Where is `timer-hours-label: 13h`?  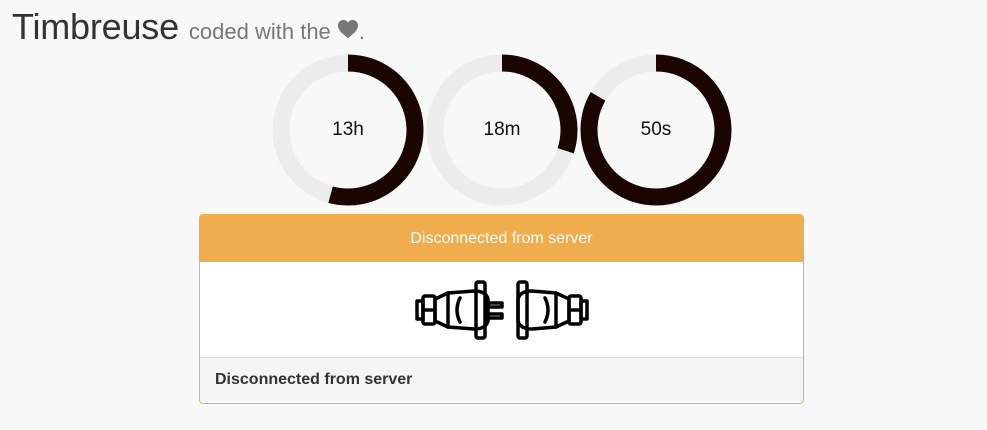
timer-hours-label: 13h is located at coordinates (348, 129).